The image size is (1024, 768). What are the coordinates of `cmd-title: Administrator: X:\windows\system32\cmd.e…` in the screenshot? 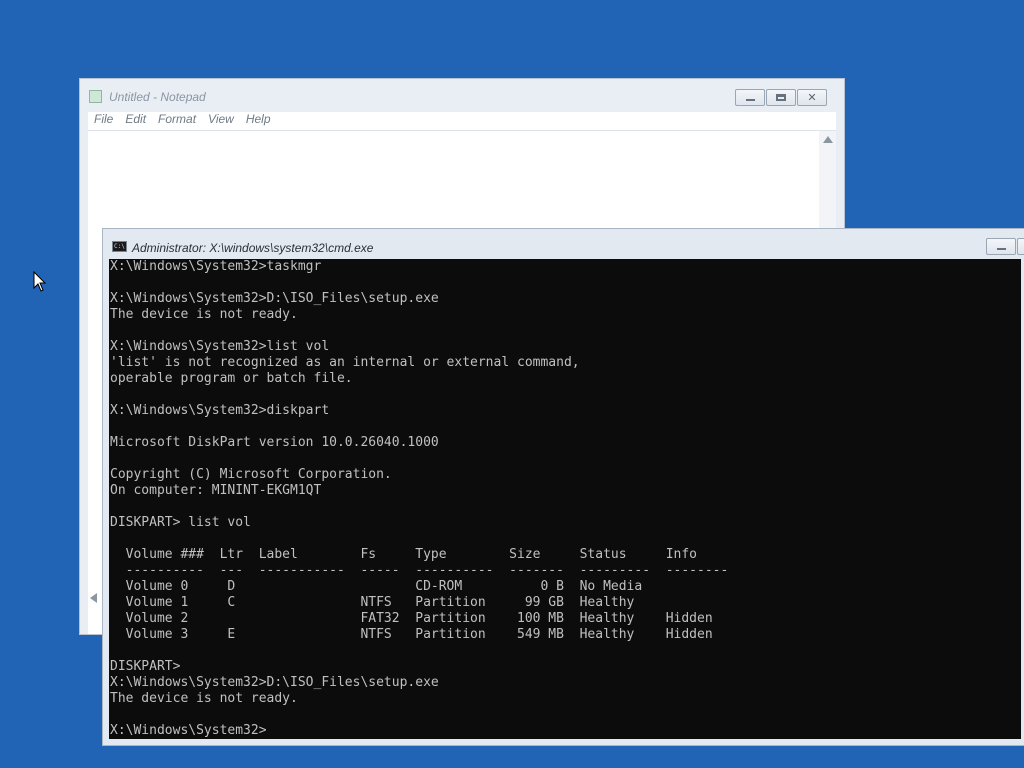 It's located at (253, 248).